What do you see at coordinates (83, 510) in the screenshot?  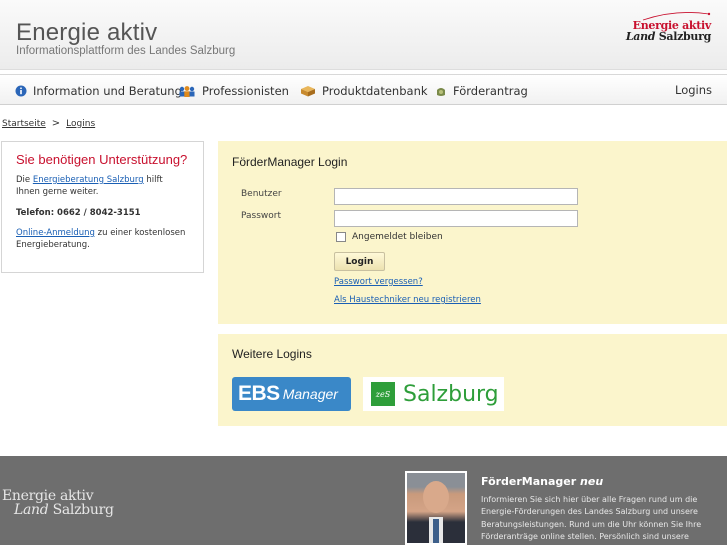 I see `footer-logo-text: Salzburg` at bounding box center [83, 510].